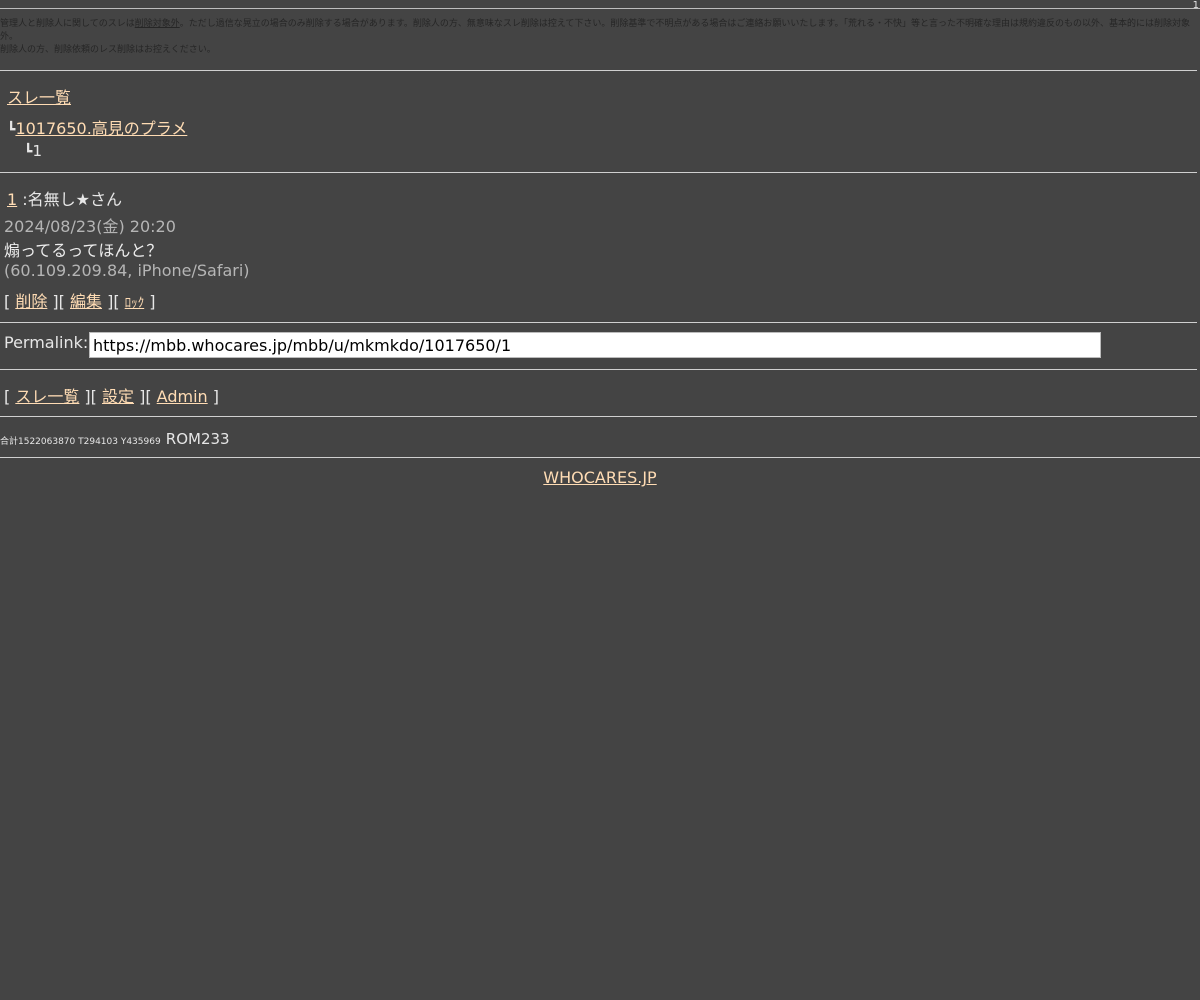 The width and height of the screenshot is (1200, 1000). I want to click on breadcrumb-root: スレ一覧, so click(39, 96).